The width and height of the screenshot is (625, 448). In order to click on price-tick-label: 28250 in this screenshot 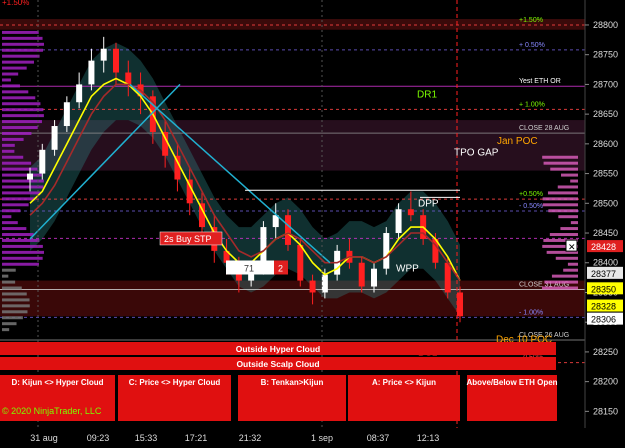, I will do `click(605, 352)`.